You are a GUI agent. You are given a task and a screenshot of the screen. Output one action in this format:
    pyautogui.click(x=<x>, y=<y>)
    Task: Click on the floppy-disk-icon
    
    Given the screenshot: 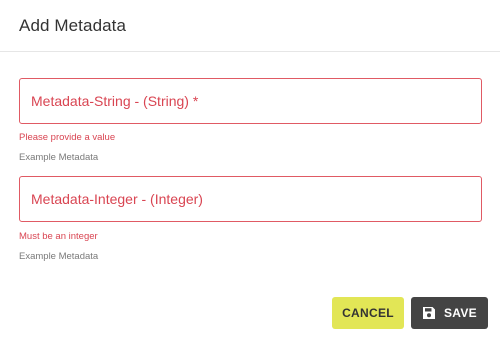 What is the action you would take?
    pyautogui.click(x=429, y=313)
    